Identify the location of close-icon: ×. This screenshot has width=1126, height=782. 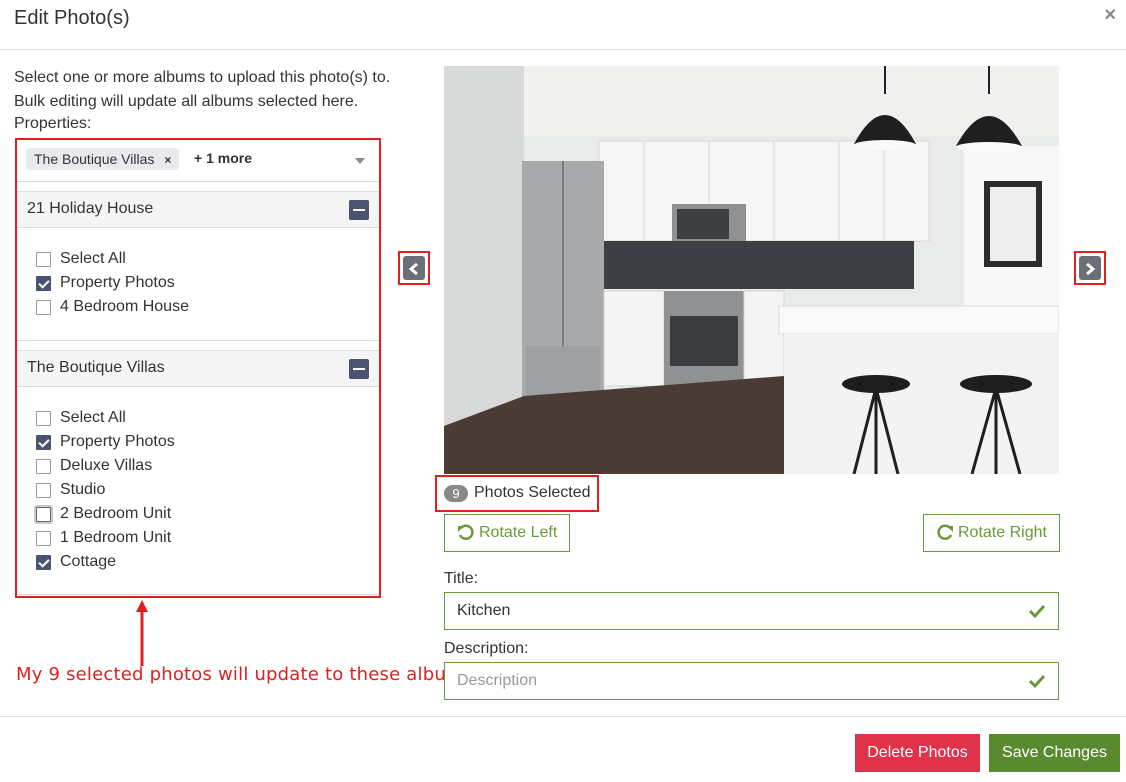
(1110, 15).